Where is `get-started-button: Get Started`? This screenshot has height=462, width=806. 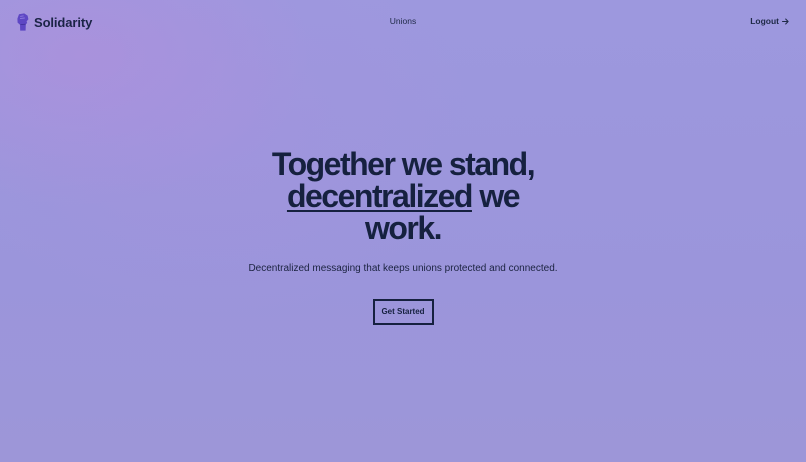 get-started-button: Get Started is located at coordinates (403, 312).